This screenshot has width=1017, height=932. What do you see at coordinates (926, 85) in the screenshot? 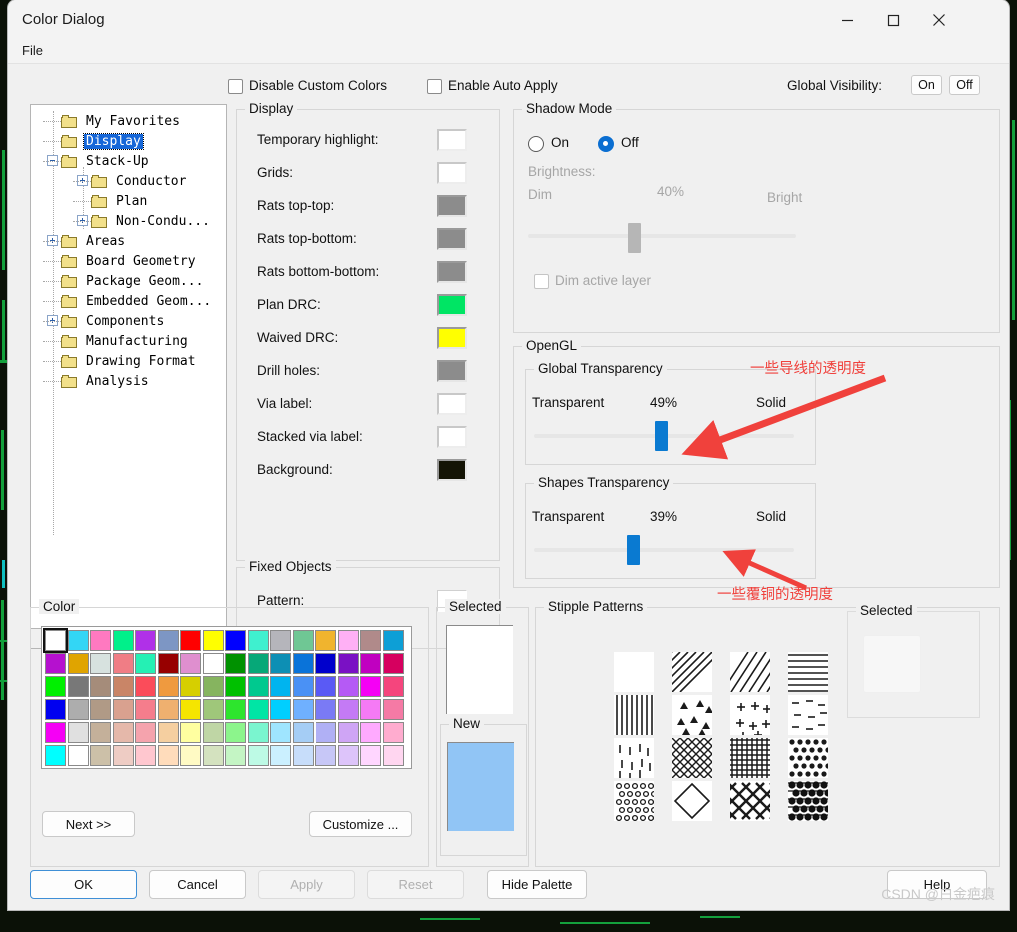
I see `global-visibility-on-button: On` at bounding box center [926, 85].